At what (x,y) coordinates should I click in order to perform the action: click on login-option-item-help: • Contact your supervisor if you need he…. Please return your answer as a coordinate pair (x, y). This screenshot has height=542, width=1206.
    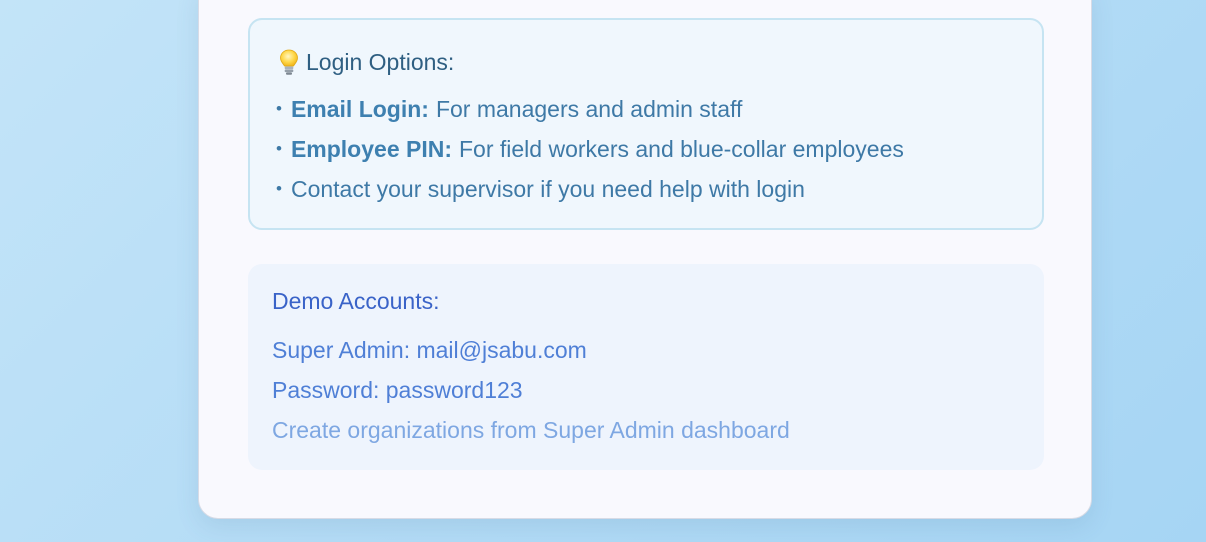
    Looking at the image, I should click on (540, 189).